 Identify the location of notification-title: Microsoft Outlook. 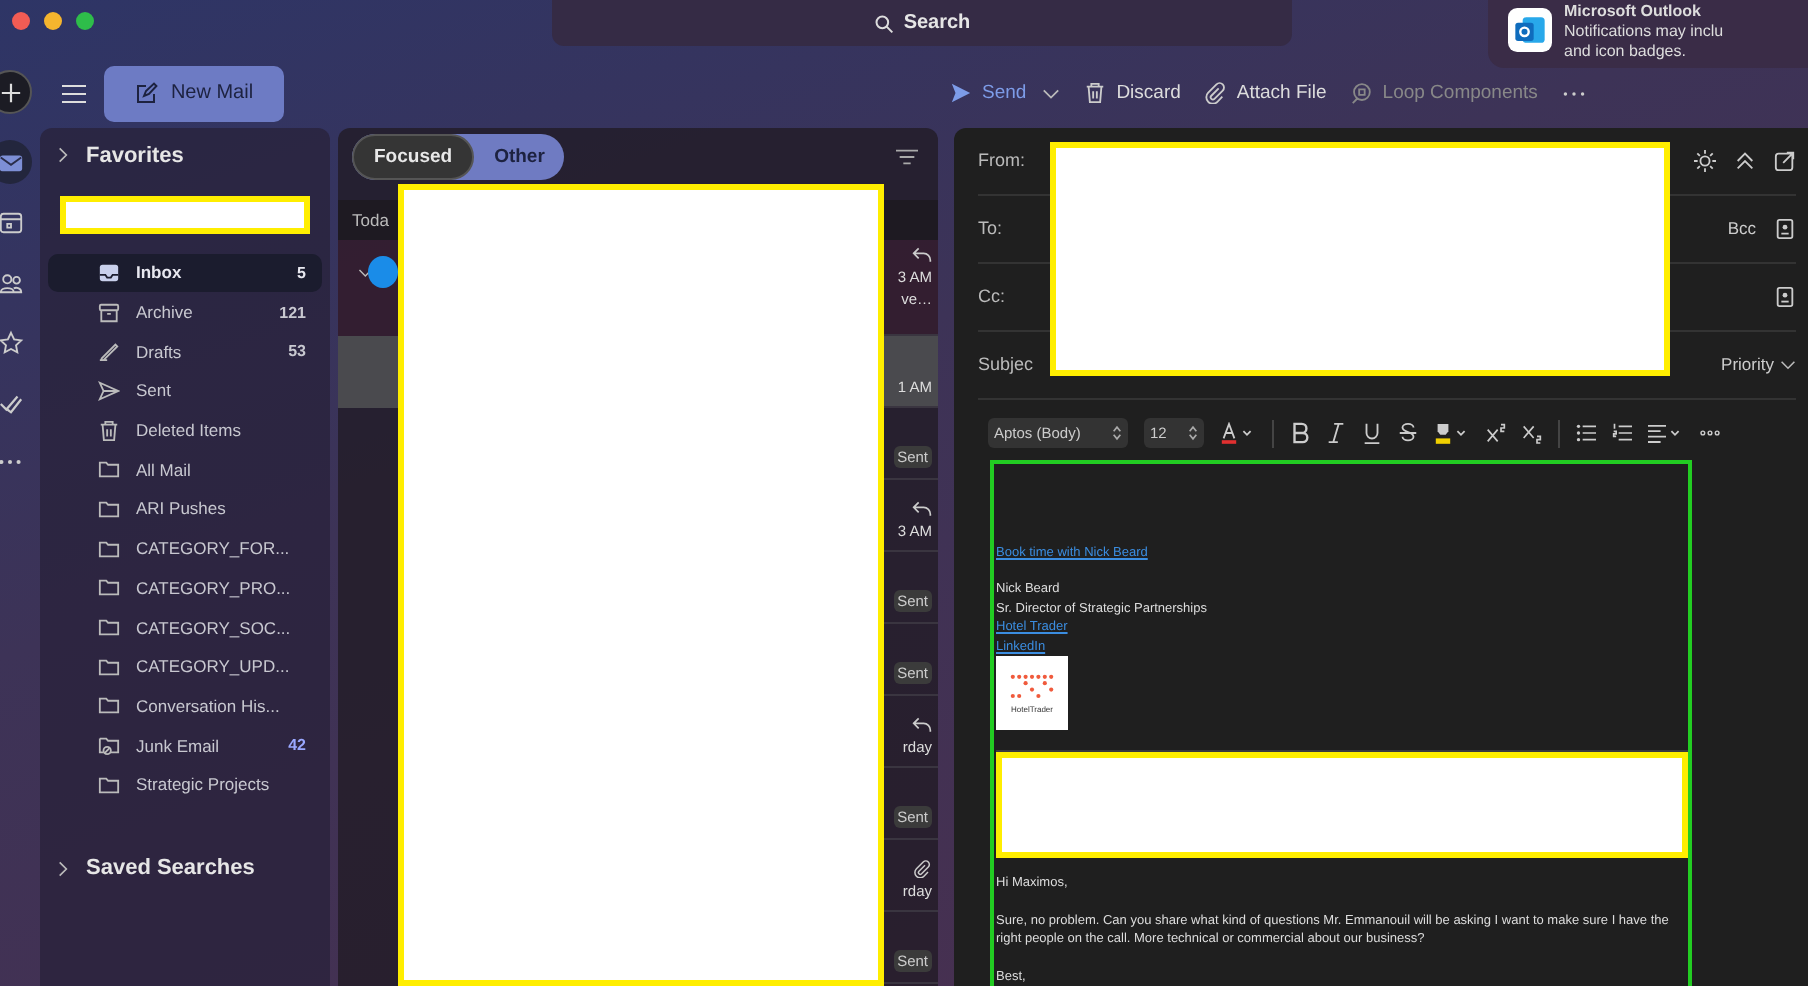
(1633, 12).